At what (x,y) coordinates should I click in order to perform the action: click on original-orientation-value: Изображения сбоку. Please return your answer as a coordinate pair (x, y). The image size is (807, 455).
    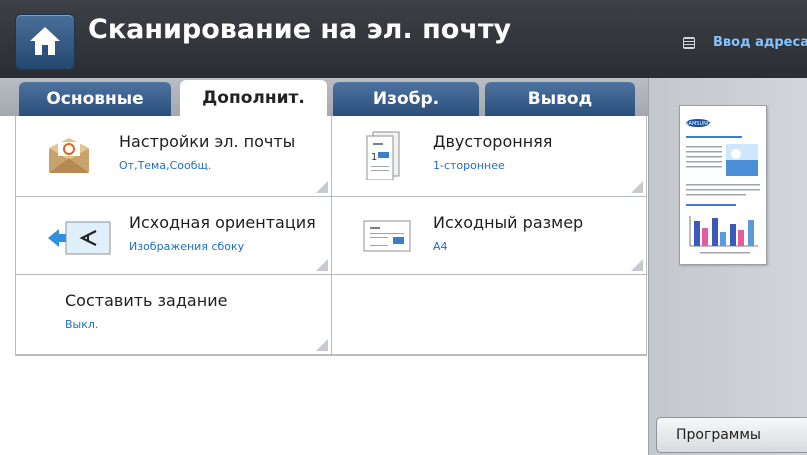
    Looking at the image, I should click on (187, 246).